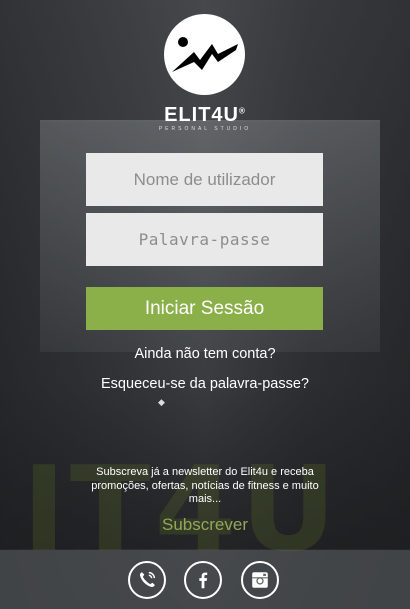  I want to click on instagram-icon, so click(260, 580).